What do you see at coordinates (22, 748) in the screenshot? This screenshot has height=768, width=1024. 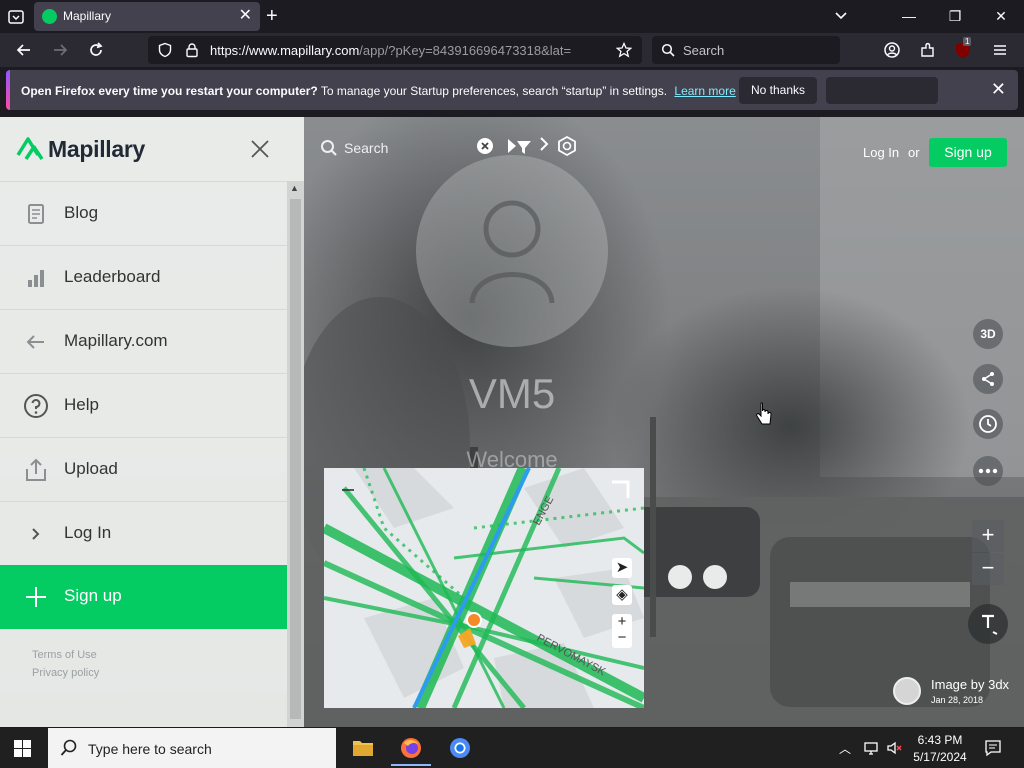 I see `windows-start-icon` at bounding box center [22, 748].